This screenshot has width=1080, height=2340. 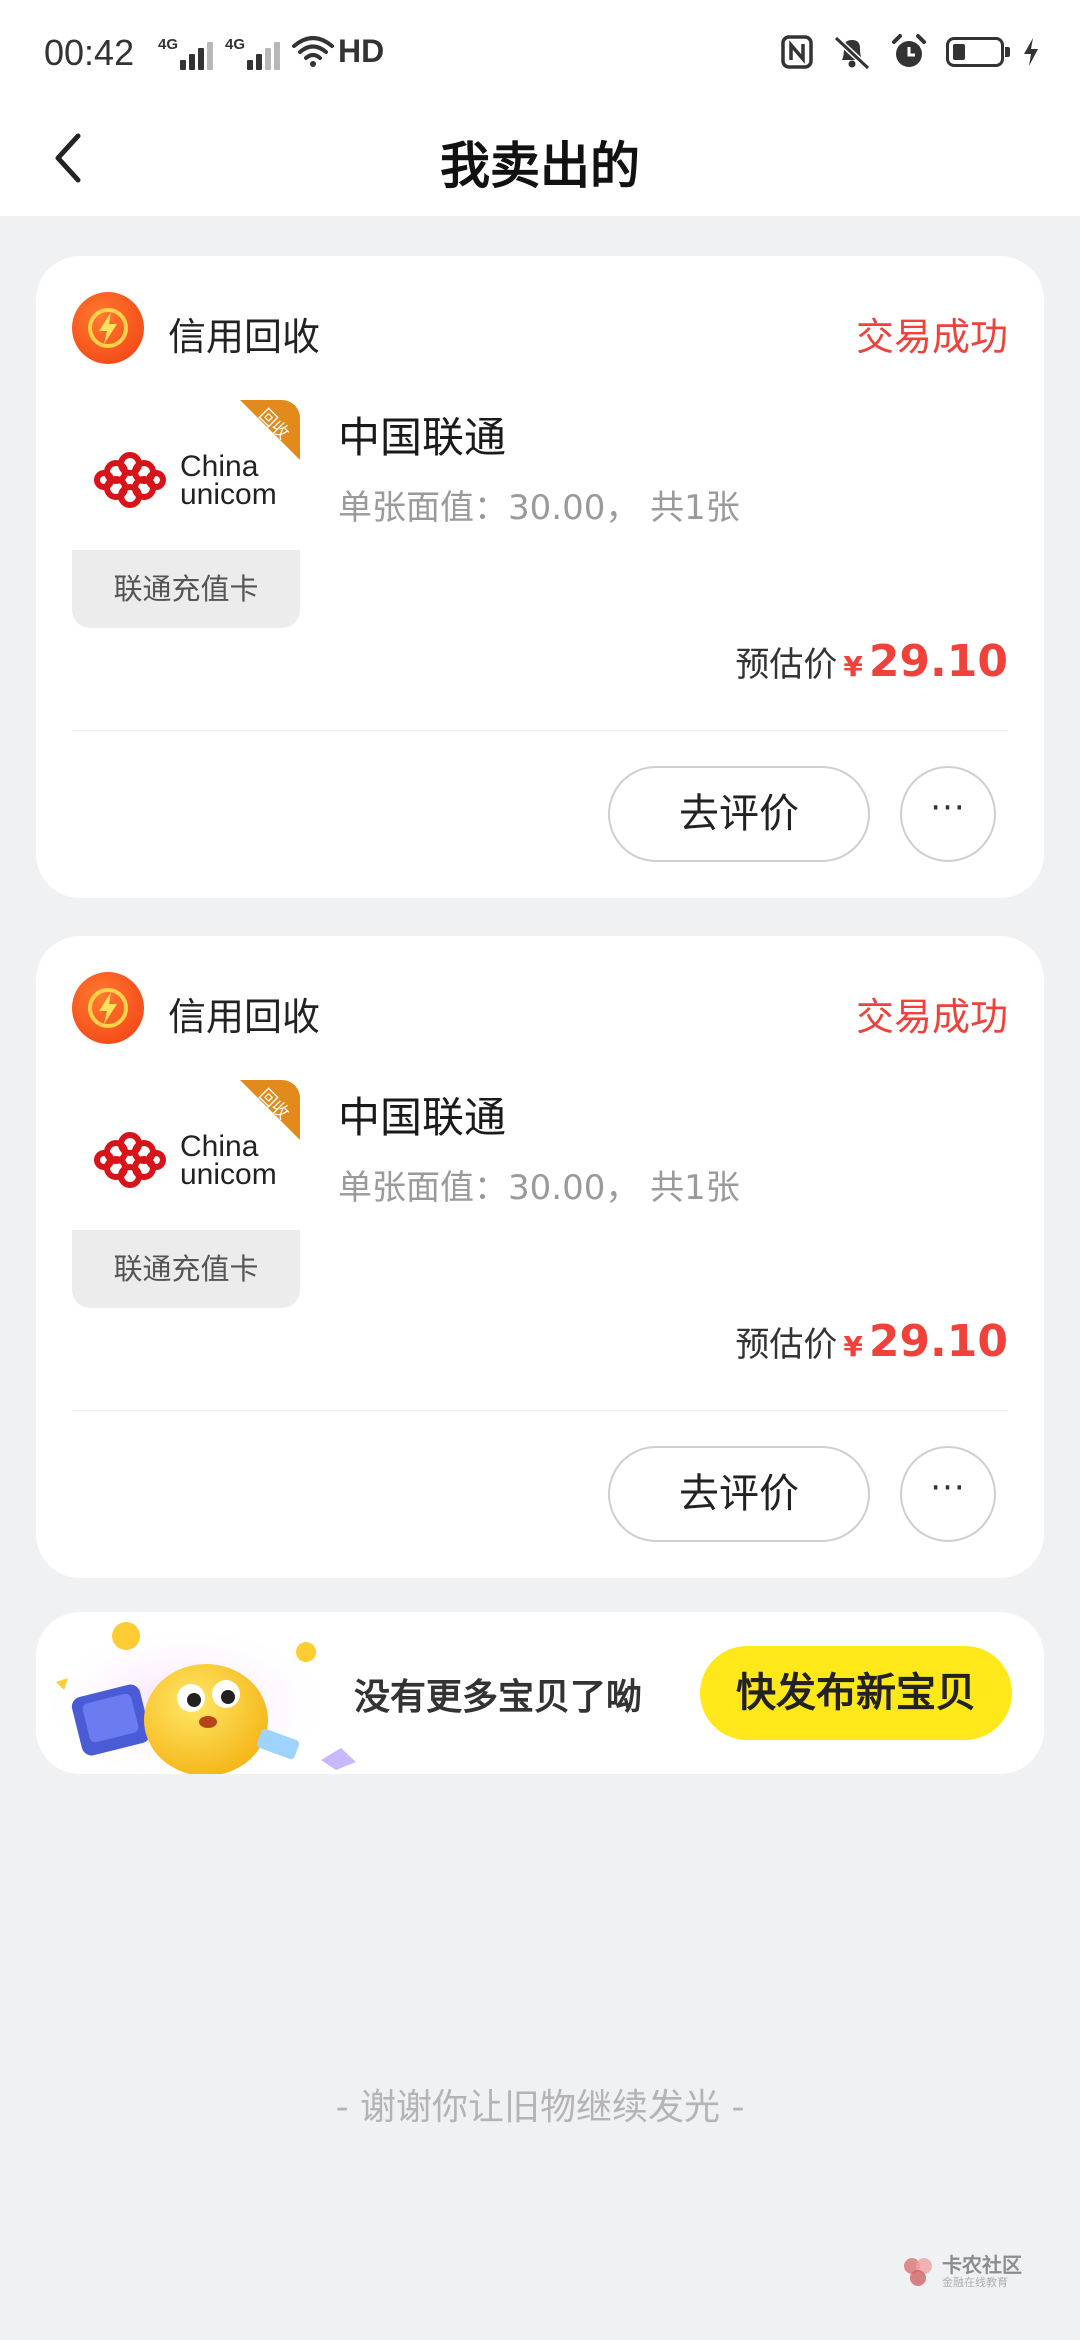 I want to click on status-left-icons: 4G 4G HD, so click(x=271, y=51).